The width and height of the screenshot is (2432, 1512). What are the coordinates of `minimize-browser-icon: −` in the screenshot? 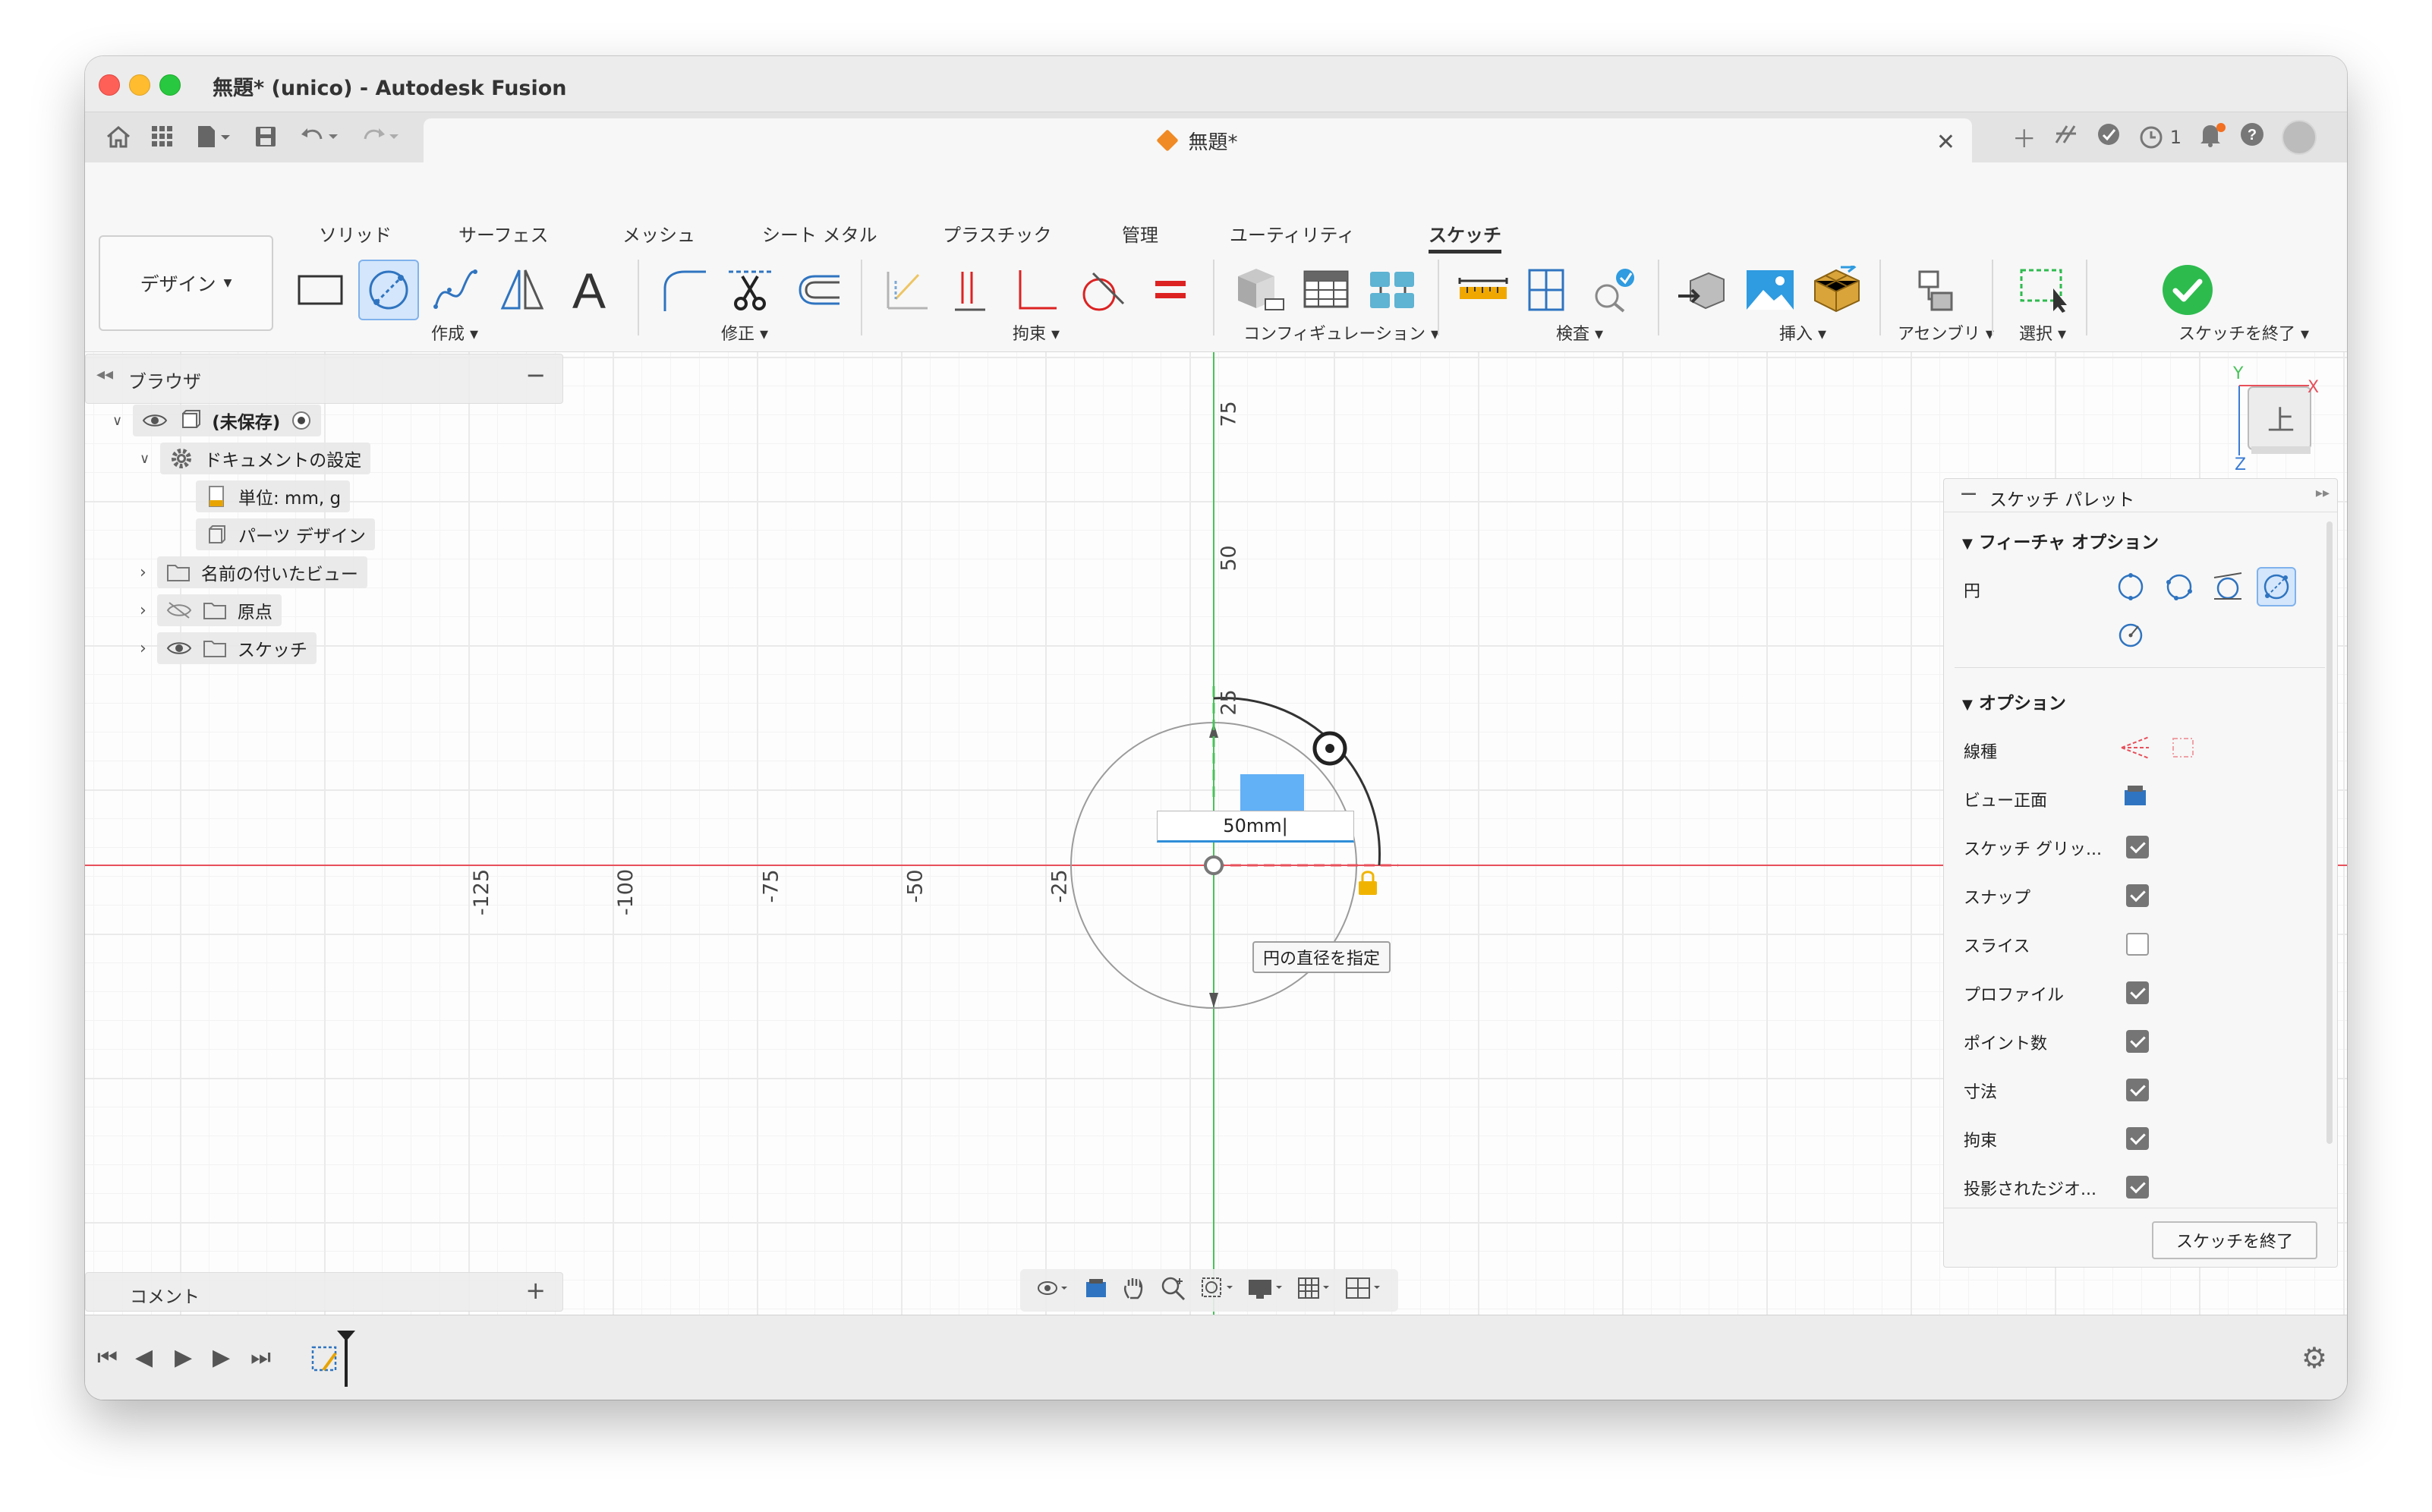 It's located at (535, 375).